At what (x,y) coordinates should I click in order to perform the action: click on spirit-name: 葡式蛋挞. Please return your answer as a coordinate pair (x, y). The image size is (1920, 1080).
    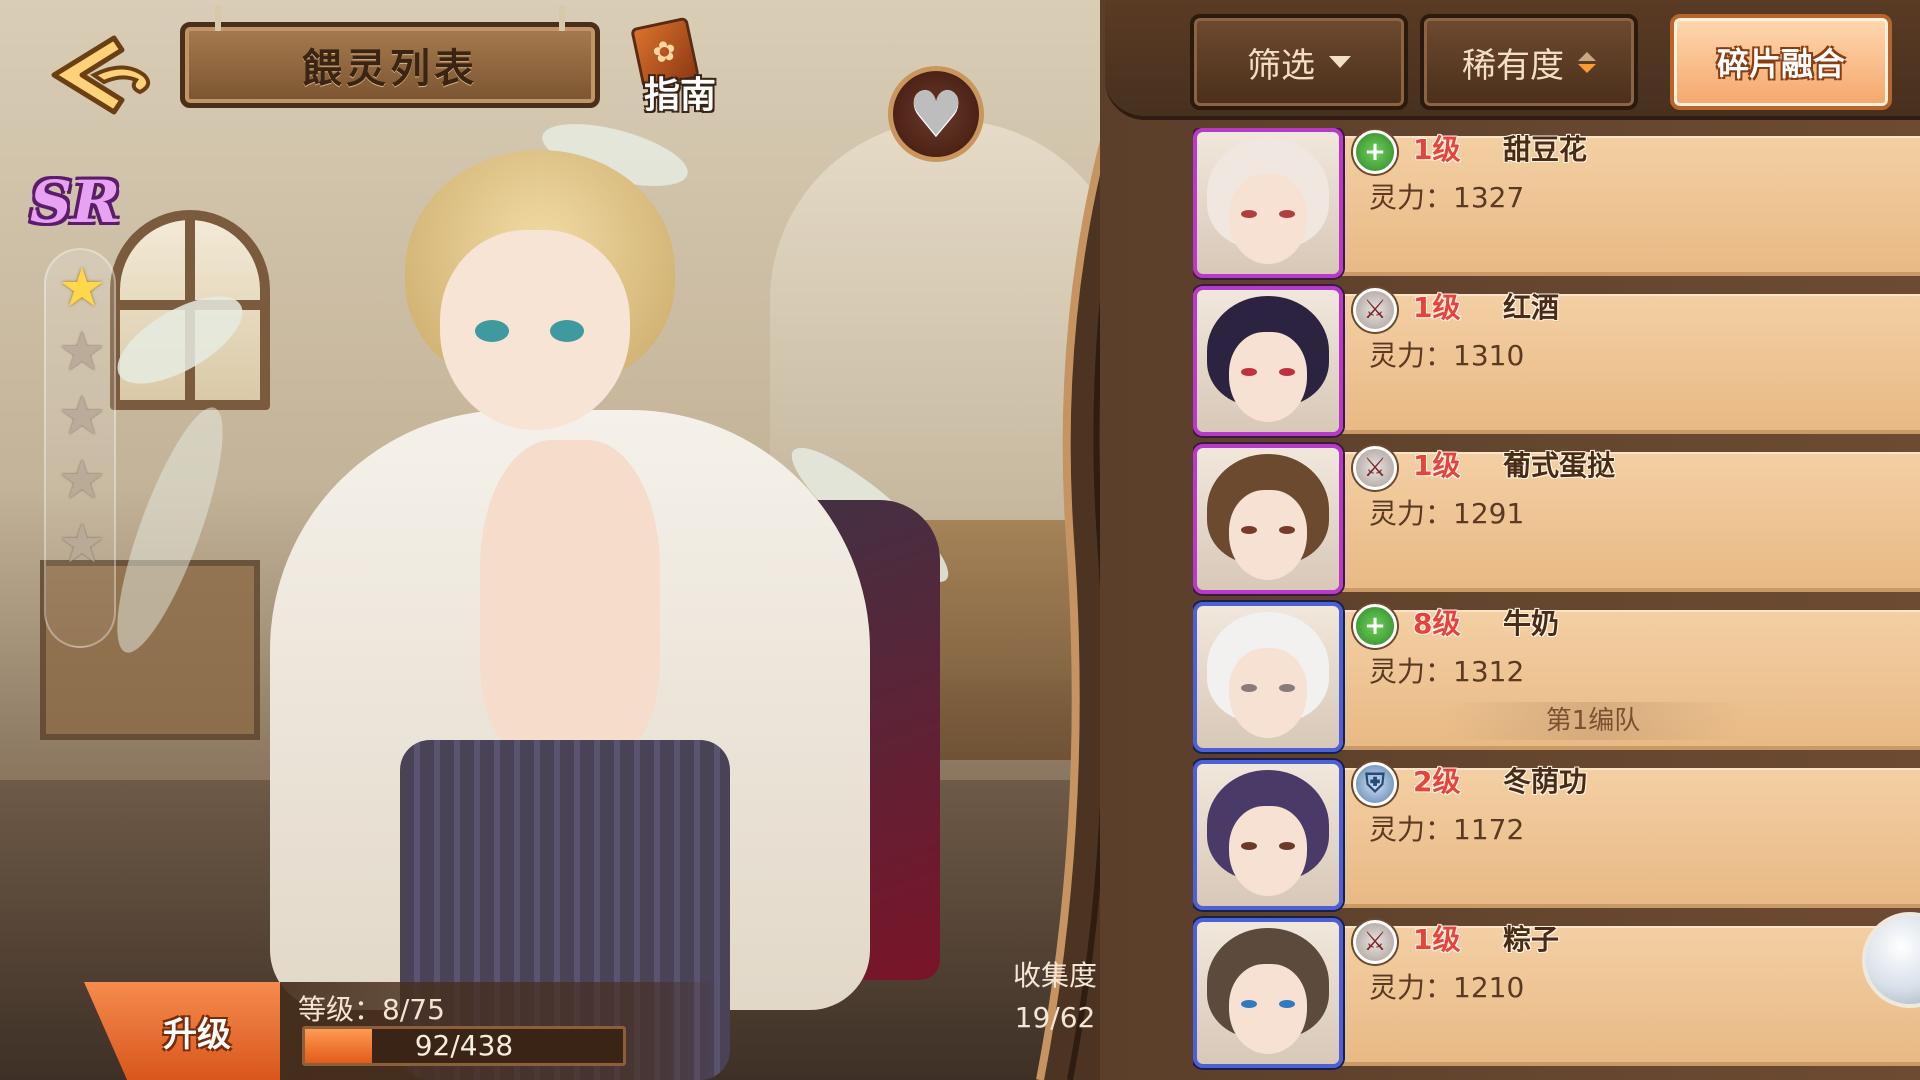
    Looking at the image, I should click on (1559, 465).